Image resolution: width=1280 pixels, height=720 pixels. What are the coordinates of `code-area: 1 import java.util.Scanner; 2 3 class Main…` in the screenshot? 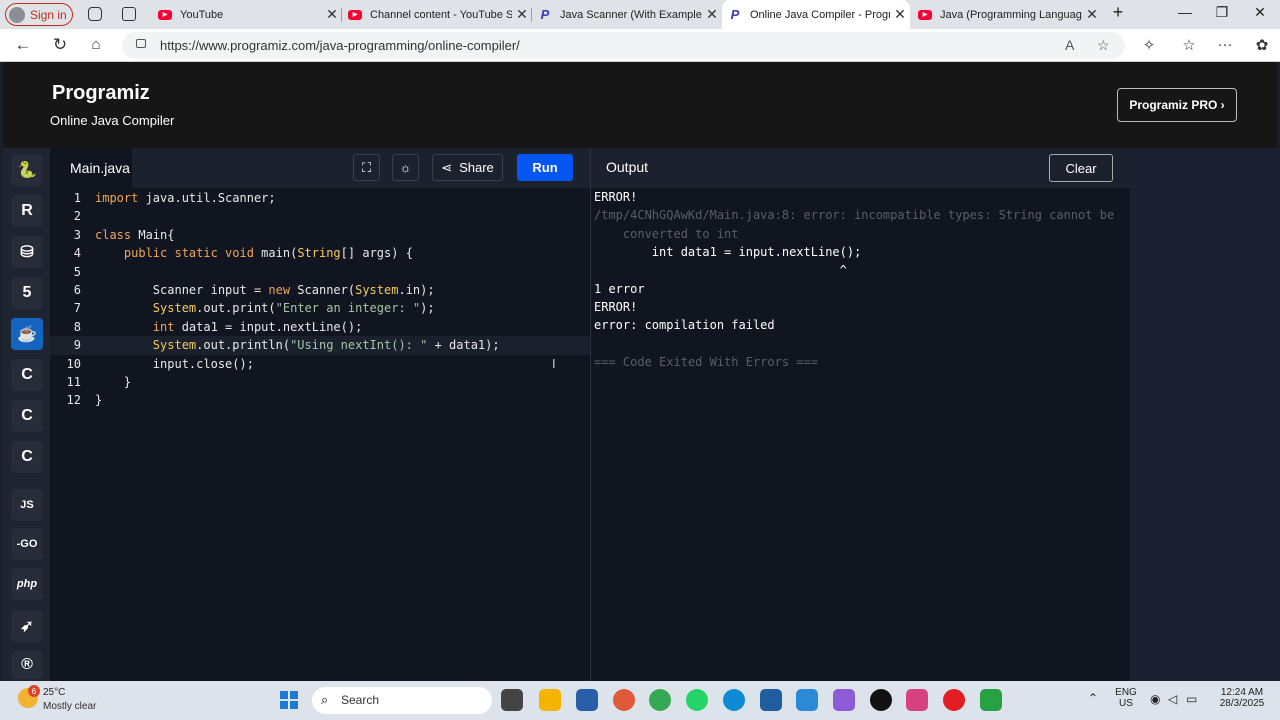 It's located at (320, 299).